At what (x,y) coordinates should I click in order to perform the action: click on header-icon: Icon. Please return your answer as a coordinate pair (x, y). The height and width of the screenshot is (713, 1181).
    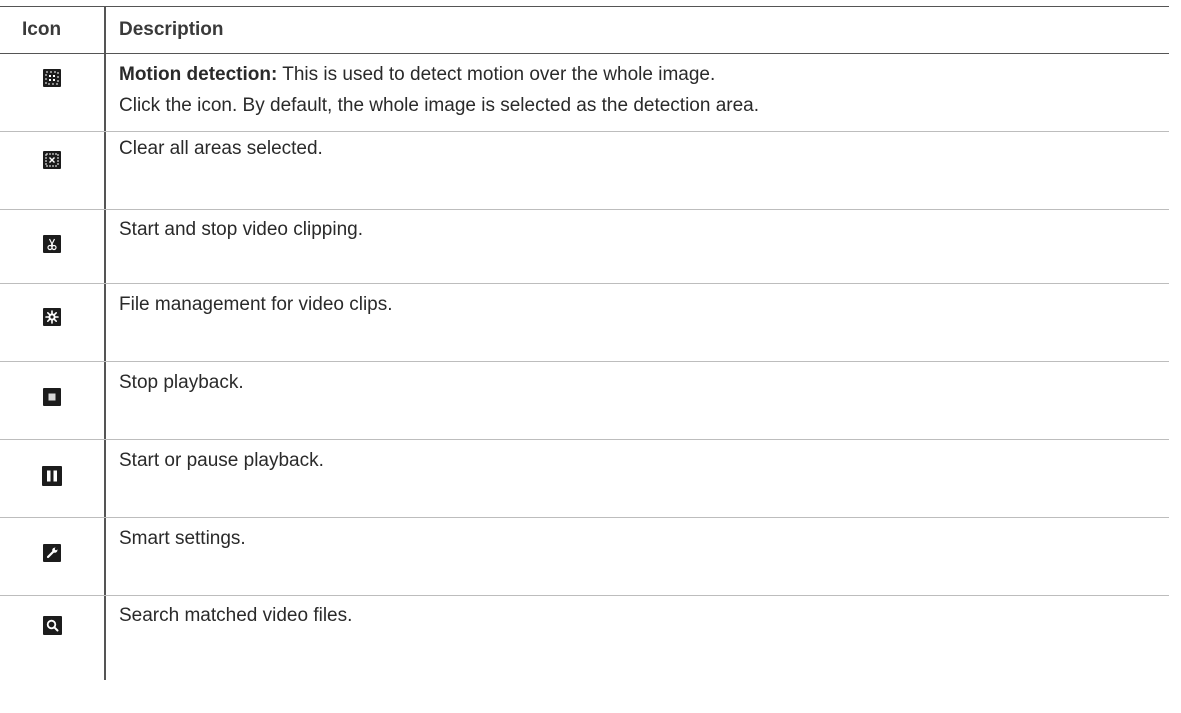
    Looking at the image, I should click on (42, 29).